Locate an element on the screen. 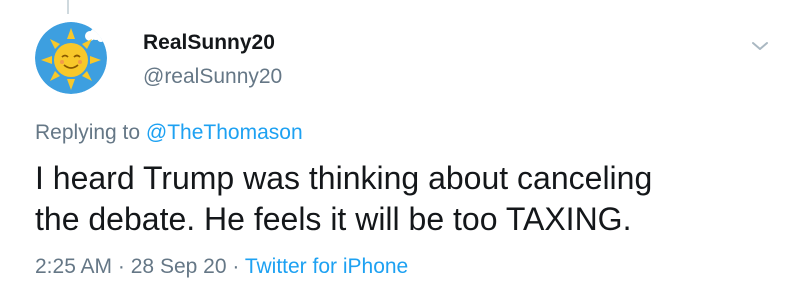  tweet-date: 28 Sep 20 is located at coordinates (179, 266).